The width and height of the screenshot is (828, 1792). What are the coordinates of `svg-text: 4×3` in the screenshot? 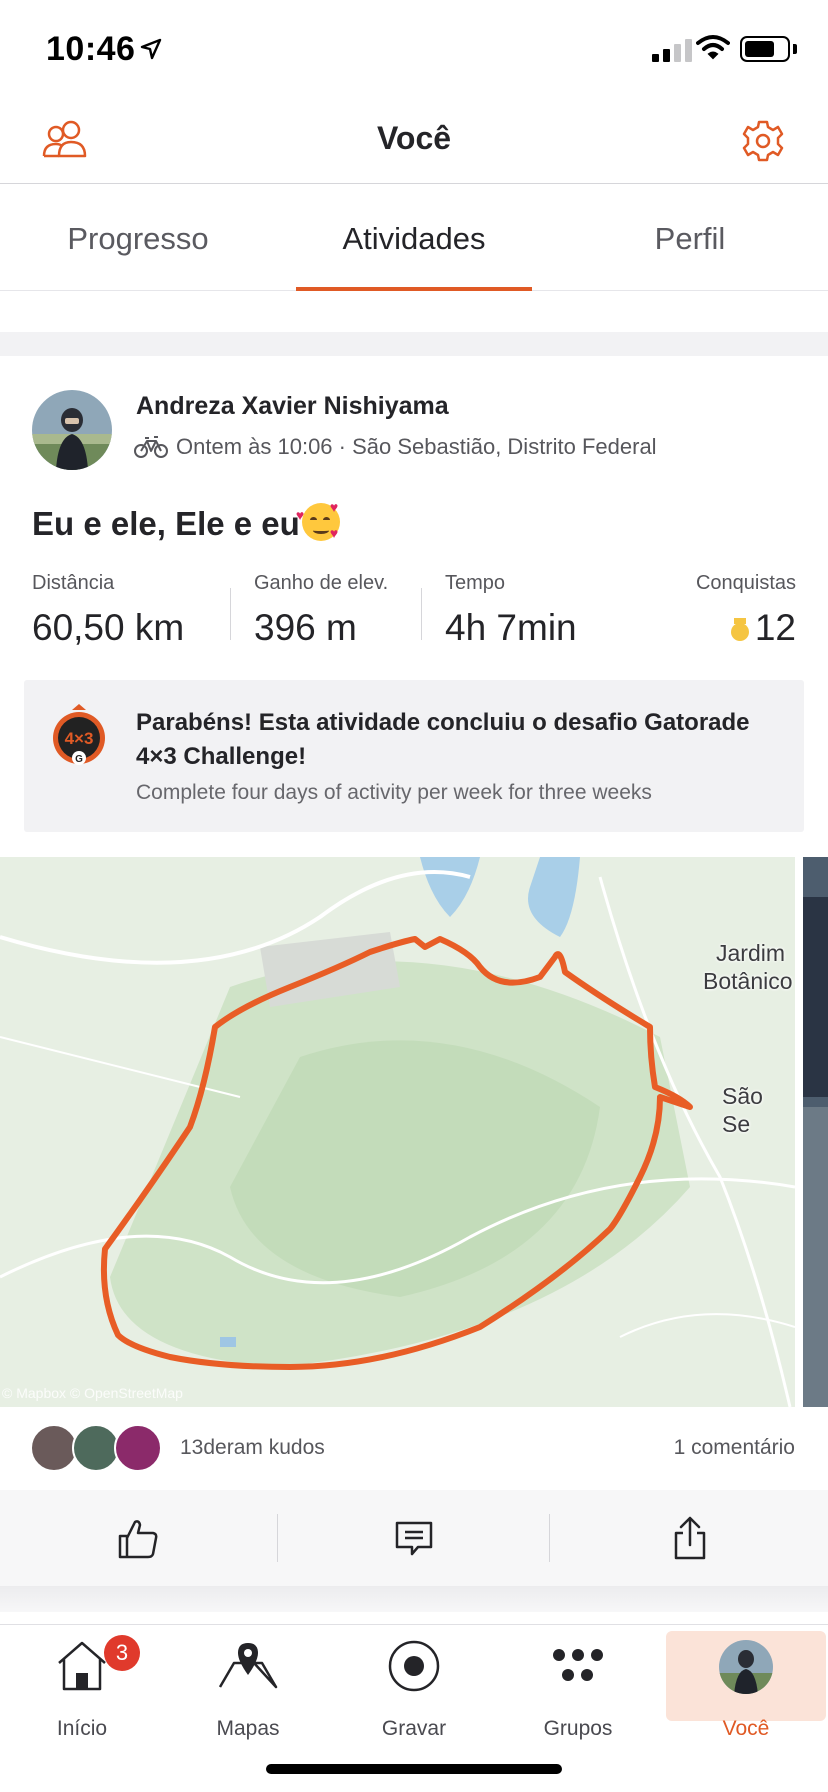 It's located at (79, 738).